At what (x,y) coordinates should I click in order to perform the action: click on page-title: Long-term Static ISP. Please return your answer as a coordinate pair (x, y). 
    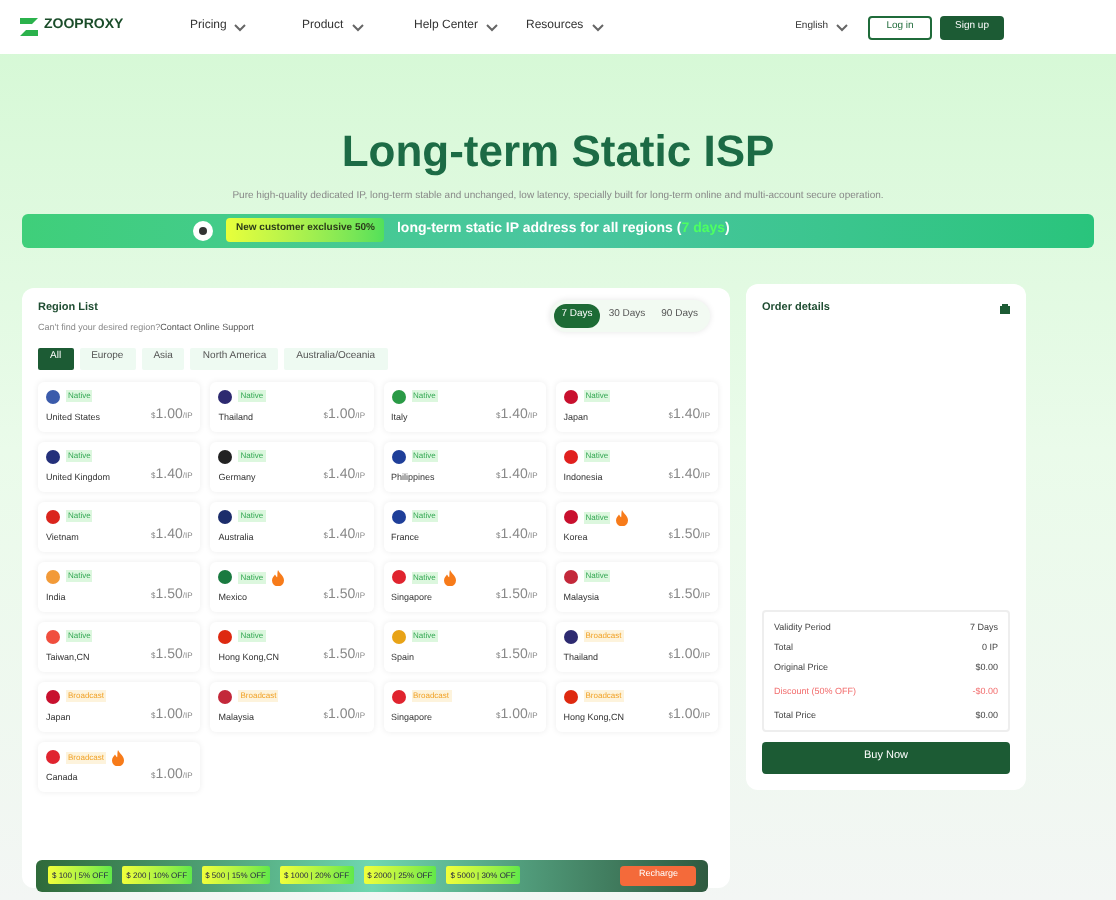
    Looking at the image, I should click on (558, 152).